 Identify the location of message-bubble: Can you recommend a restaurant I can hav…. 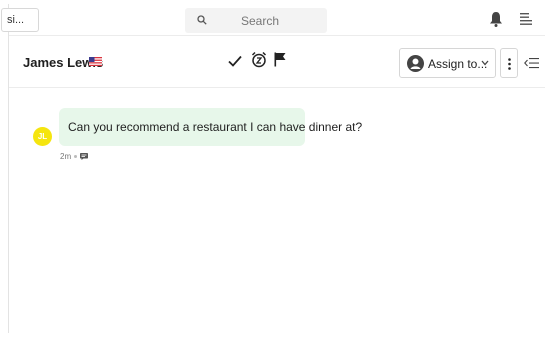
(210, 127).